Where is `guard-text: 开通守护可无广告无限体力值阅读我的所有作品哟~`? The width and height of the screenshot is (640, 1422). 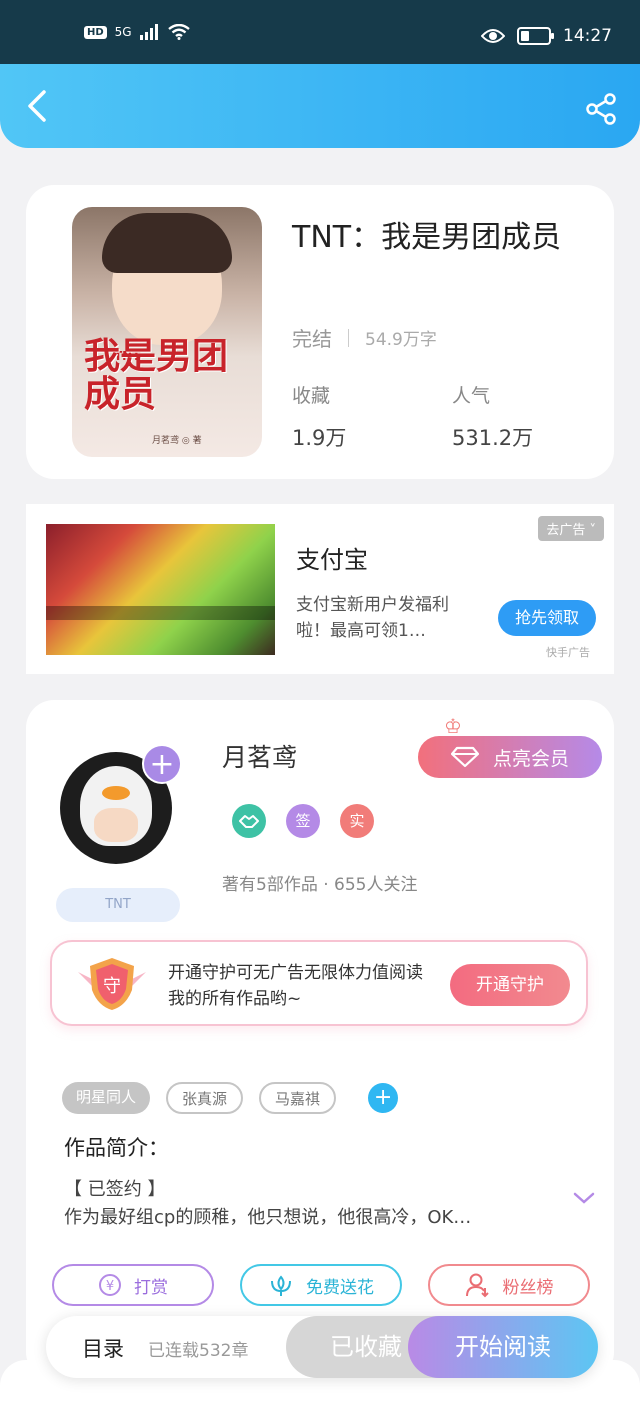
guard-text: 开通守护可无广告无限体力值阅读我的所有作品哟~ is located at coordinates (295, 986).